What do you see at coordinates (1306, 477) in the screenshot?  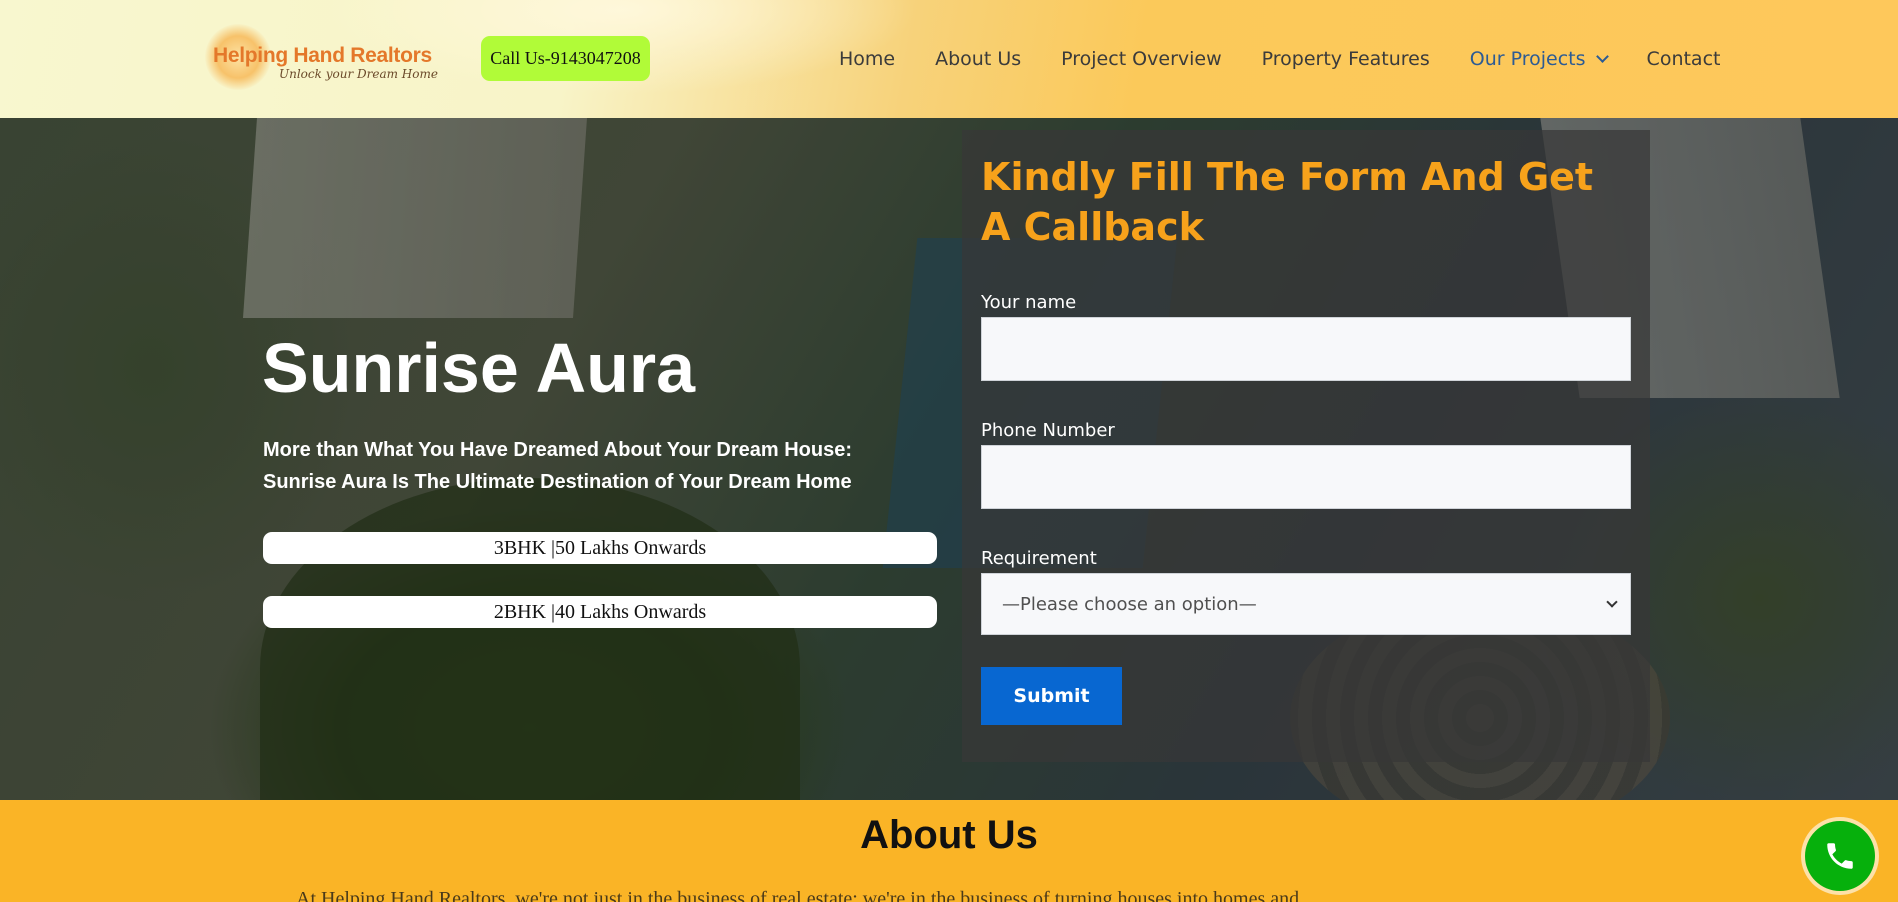 I see `phone-input` at bounding box center [1306, 477].